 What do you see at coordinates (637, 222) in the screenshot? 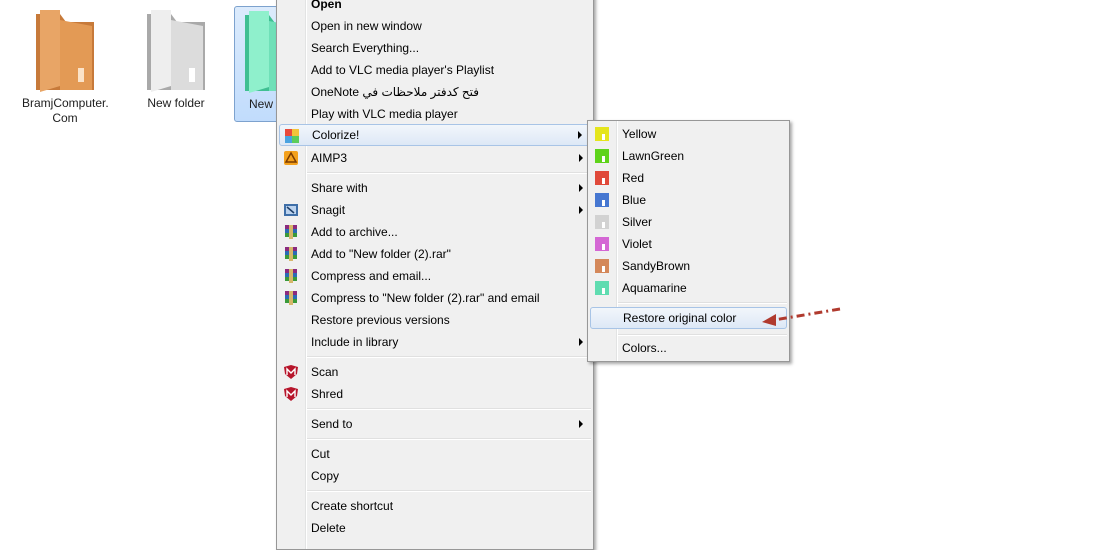
I see `menu-item-label: Silver` at bounding box center [637, 222].